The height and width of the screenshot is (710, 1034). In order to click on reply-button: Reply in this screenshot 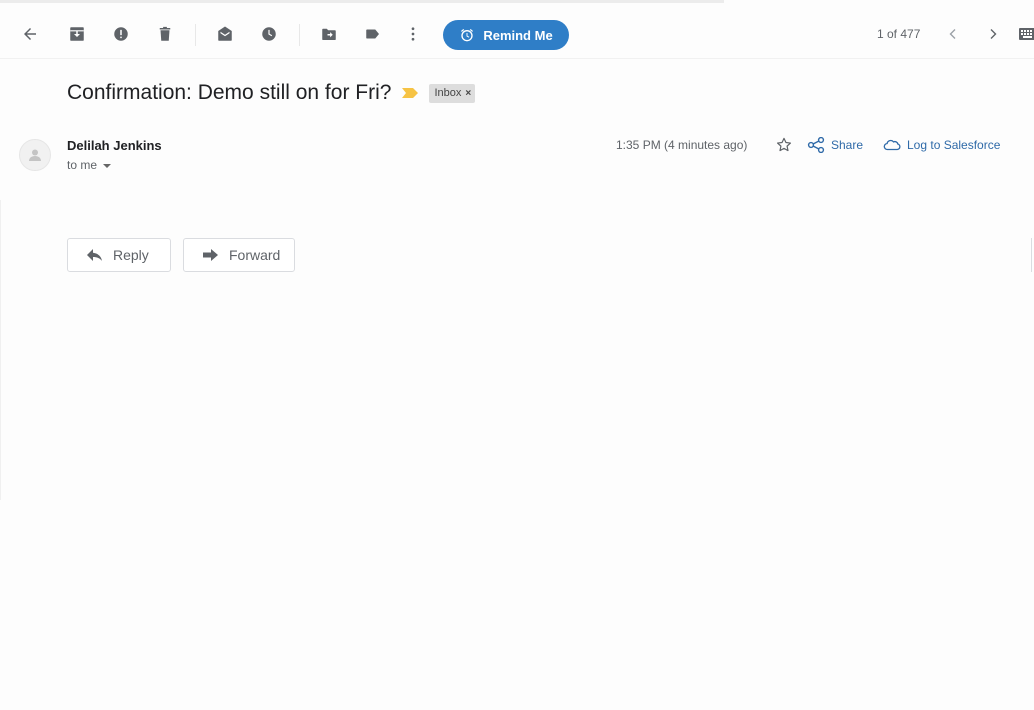, I will do `click(119, 255)`.